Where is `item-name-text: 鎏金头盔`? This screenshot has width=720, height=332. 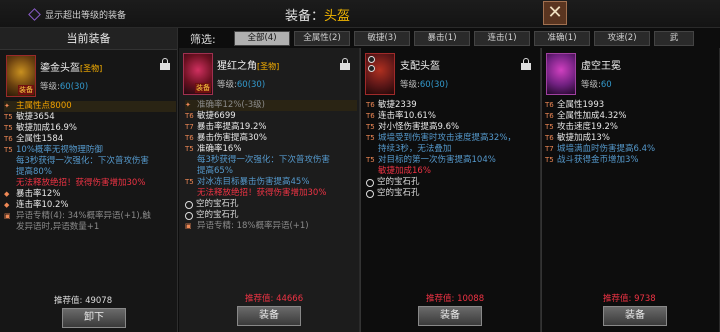
item-name-text: 鎏金头盔 is located at coordinates (60, 68).